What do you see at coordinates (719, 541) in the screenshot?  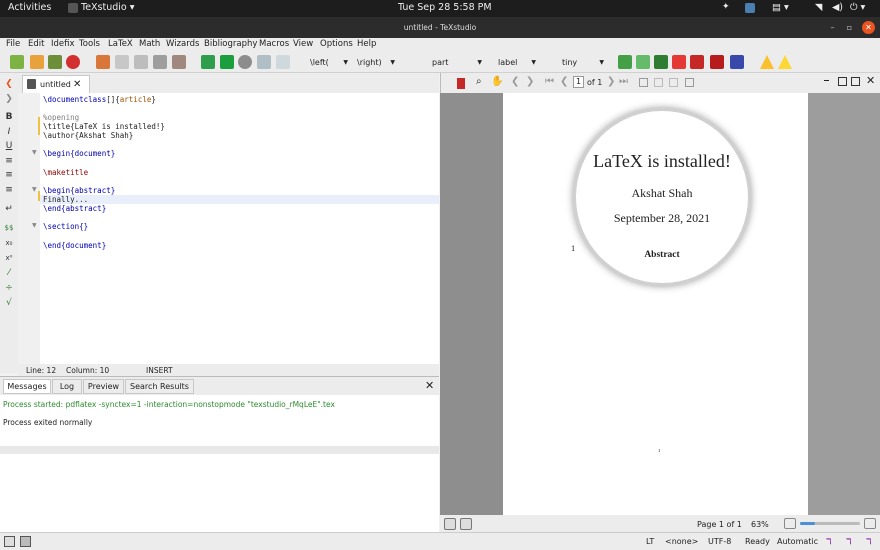 I see `encoding: UTF-8` at bounding box center [719, 541].